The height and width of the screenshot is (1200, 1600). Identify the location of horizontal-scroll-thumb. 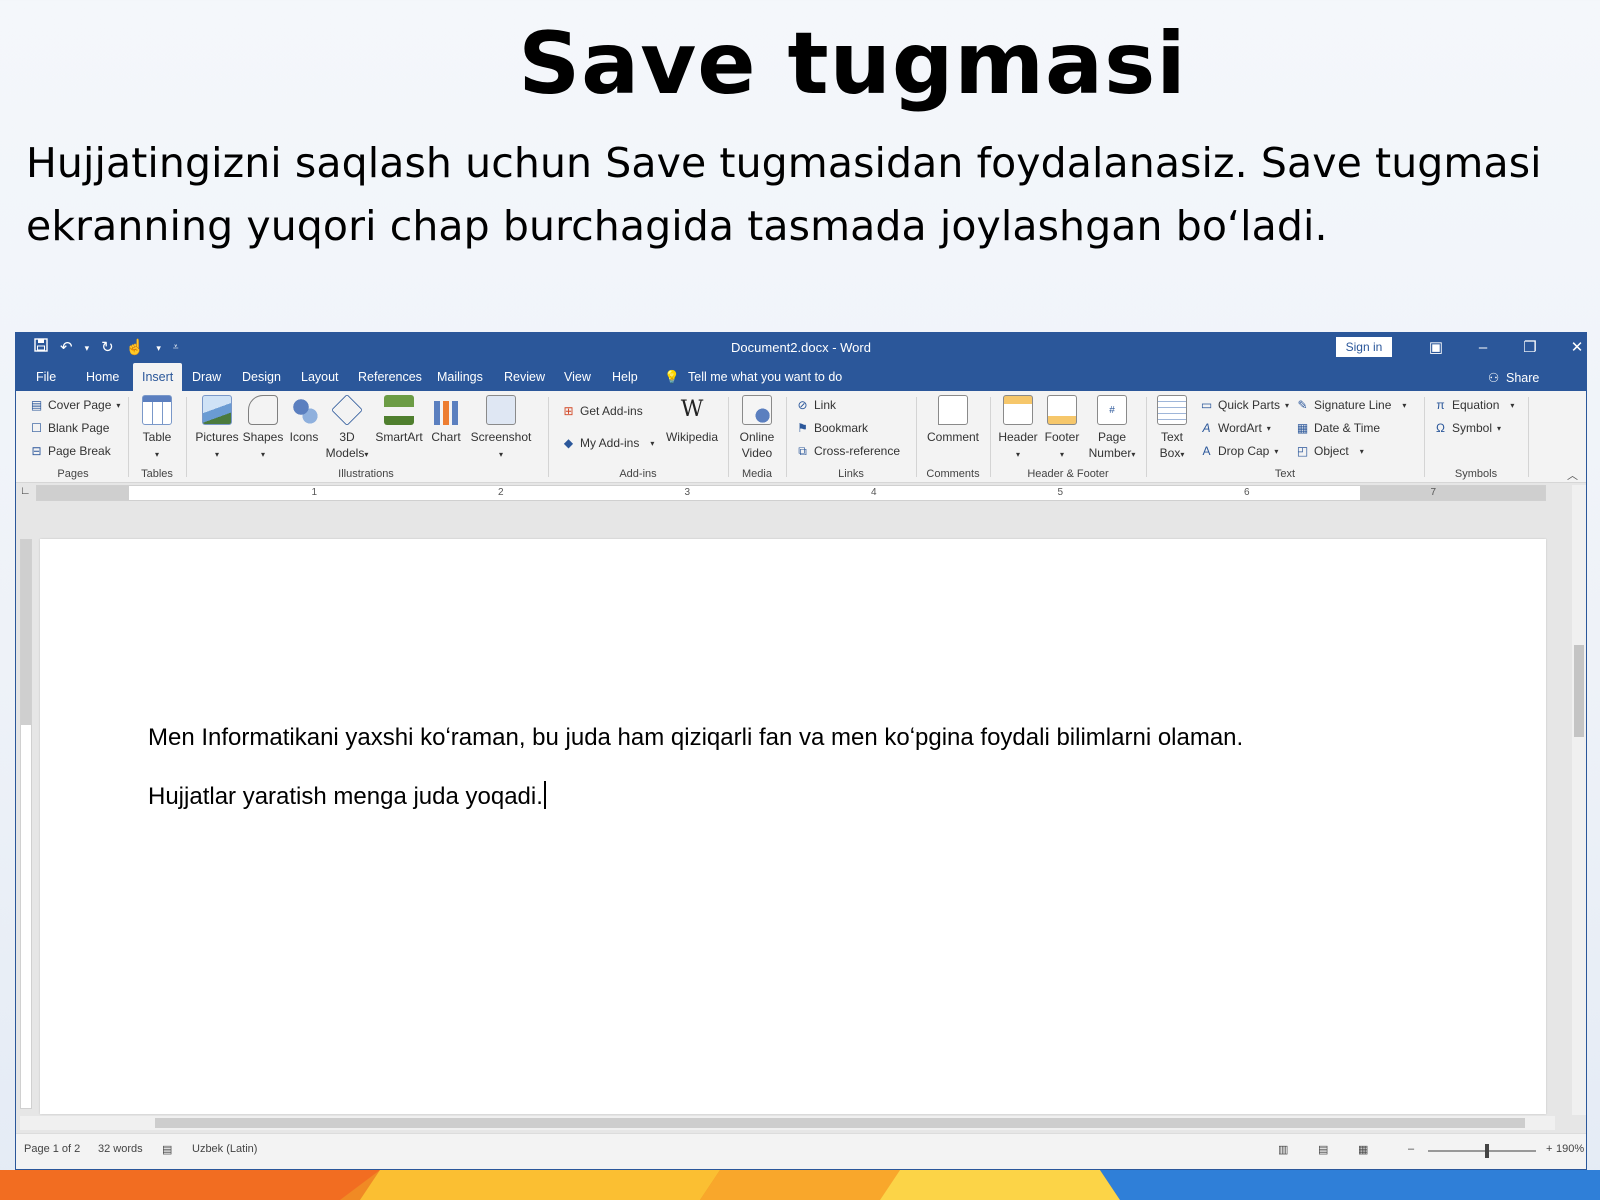
(840, 1123).